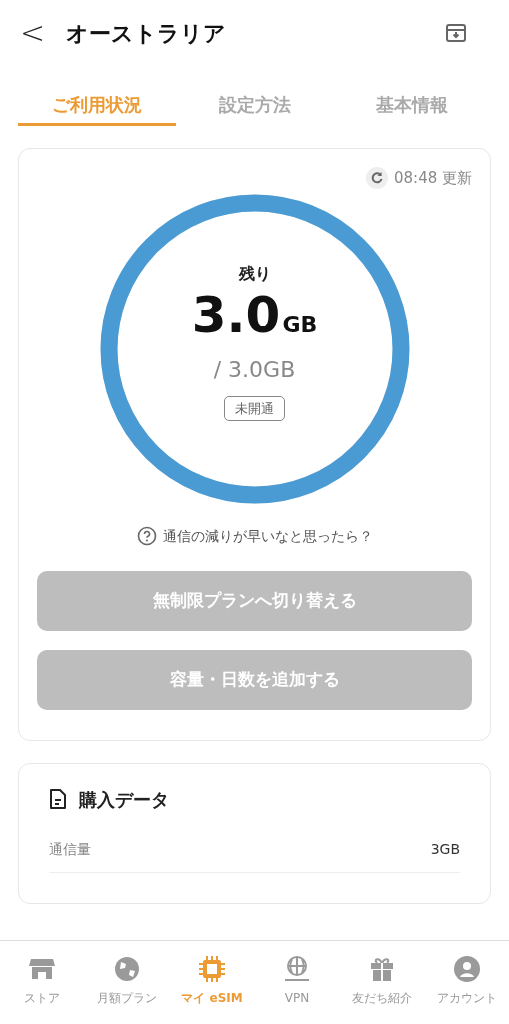 This screenshot has height=1024, width=509. What do you see at coordinates (212, 969) in the screenshot?
I see `chip-icon` at bounding box center [212, 969].